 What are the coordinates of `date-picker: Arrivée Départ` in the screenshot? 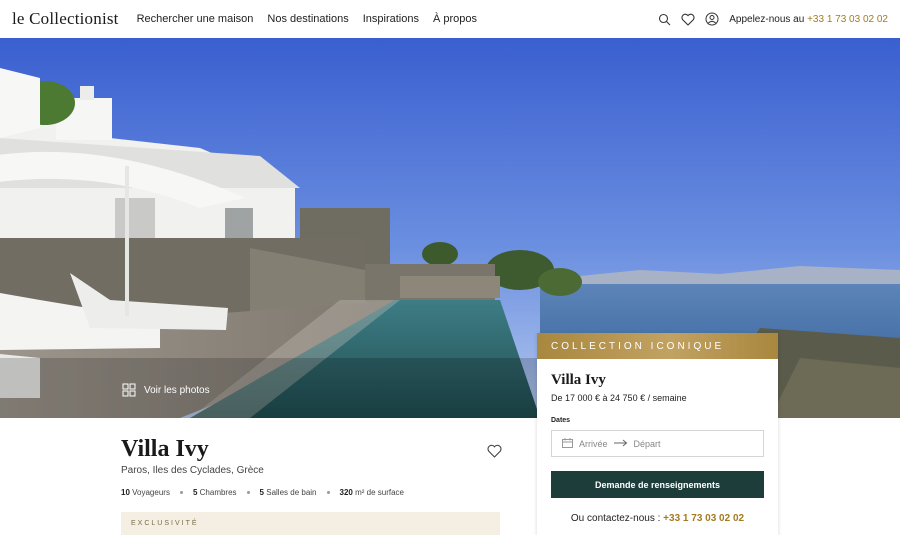 It's located at (657, 443).